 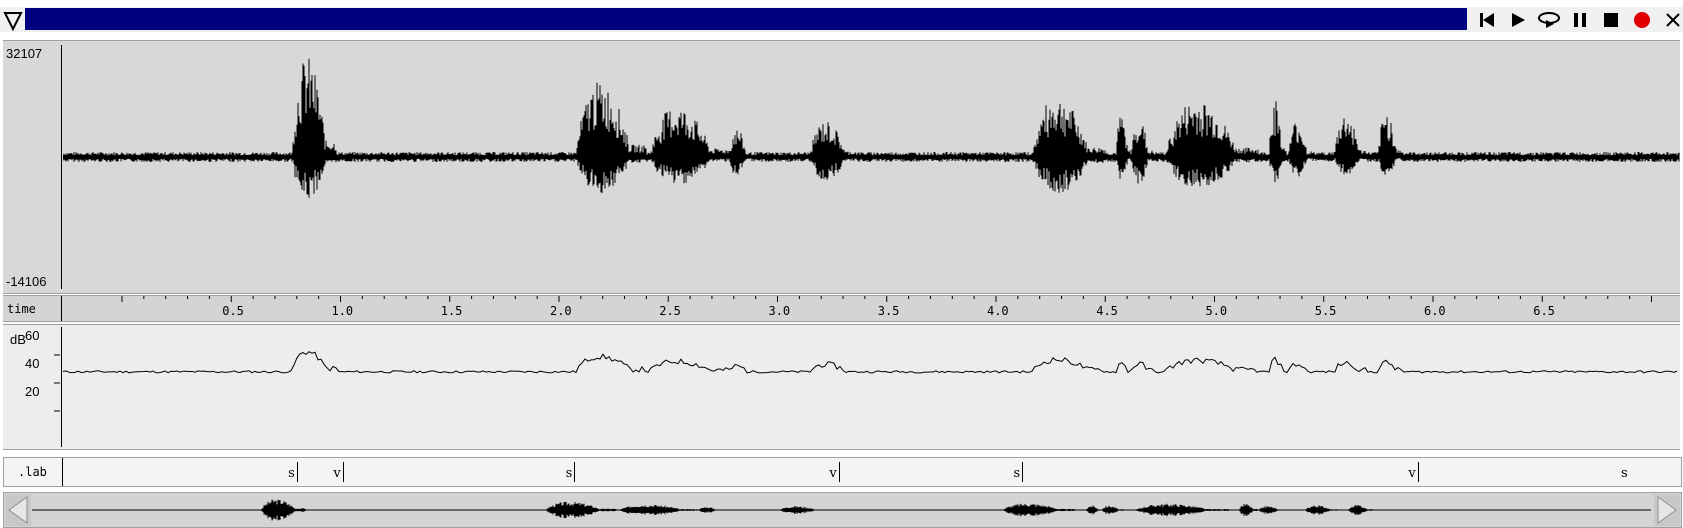 What do you see at coordinates (62, 472) in the screenshot?
I see `label-tier-divider` at bounding box center [62, 472].